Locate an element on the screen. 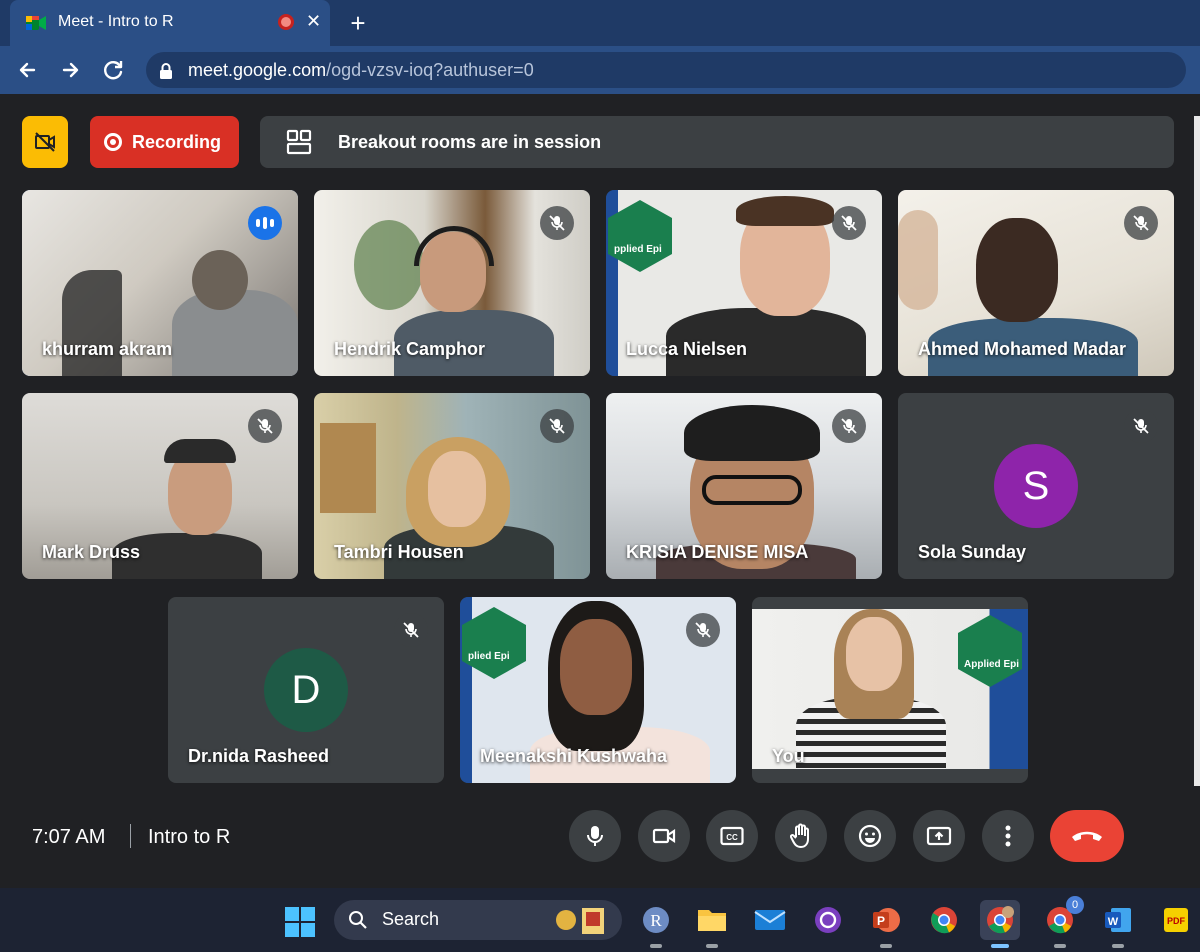 Image resolution: width=1200 pixels, height=952 pixels. closed-captions-icon: CC is located at coordinates (732, 836).